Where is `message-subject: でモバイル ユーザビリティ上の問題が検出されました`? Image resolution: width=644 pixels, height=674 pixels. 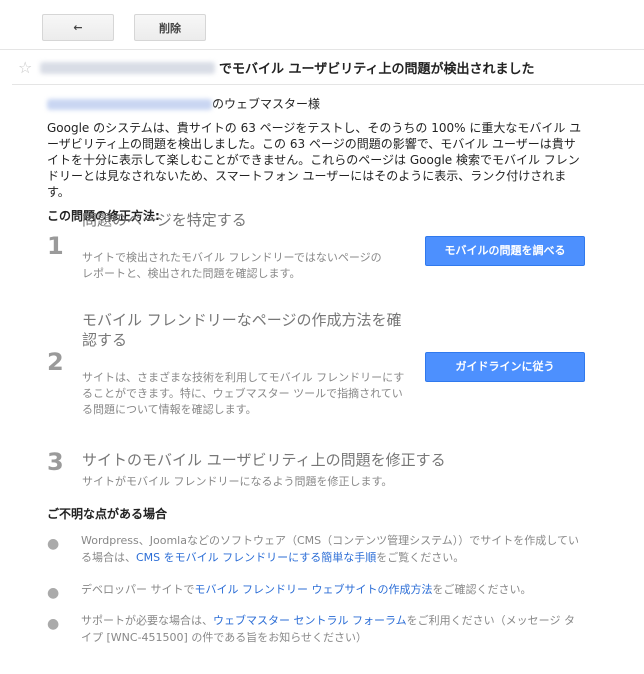
message-subject: でモバイル ユーザビリティ上の問題が検出されました is located at coordinates (377, 69).